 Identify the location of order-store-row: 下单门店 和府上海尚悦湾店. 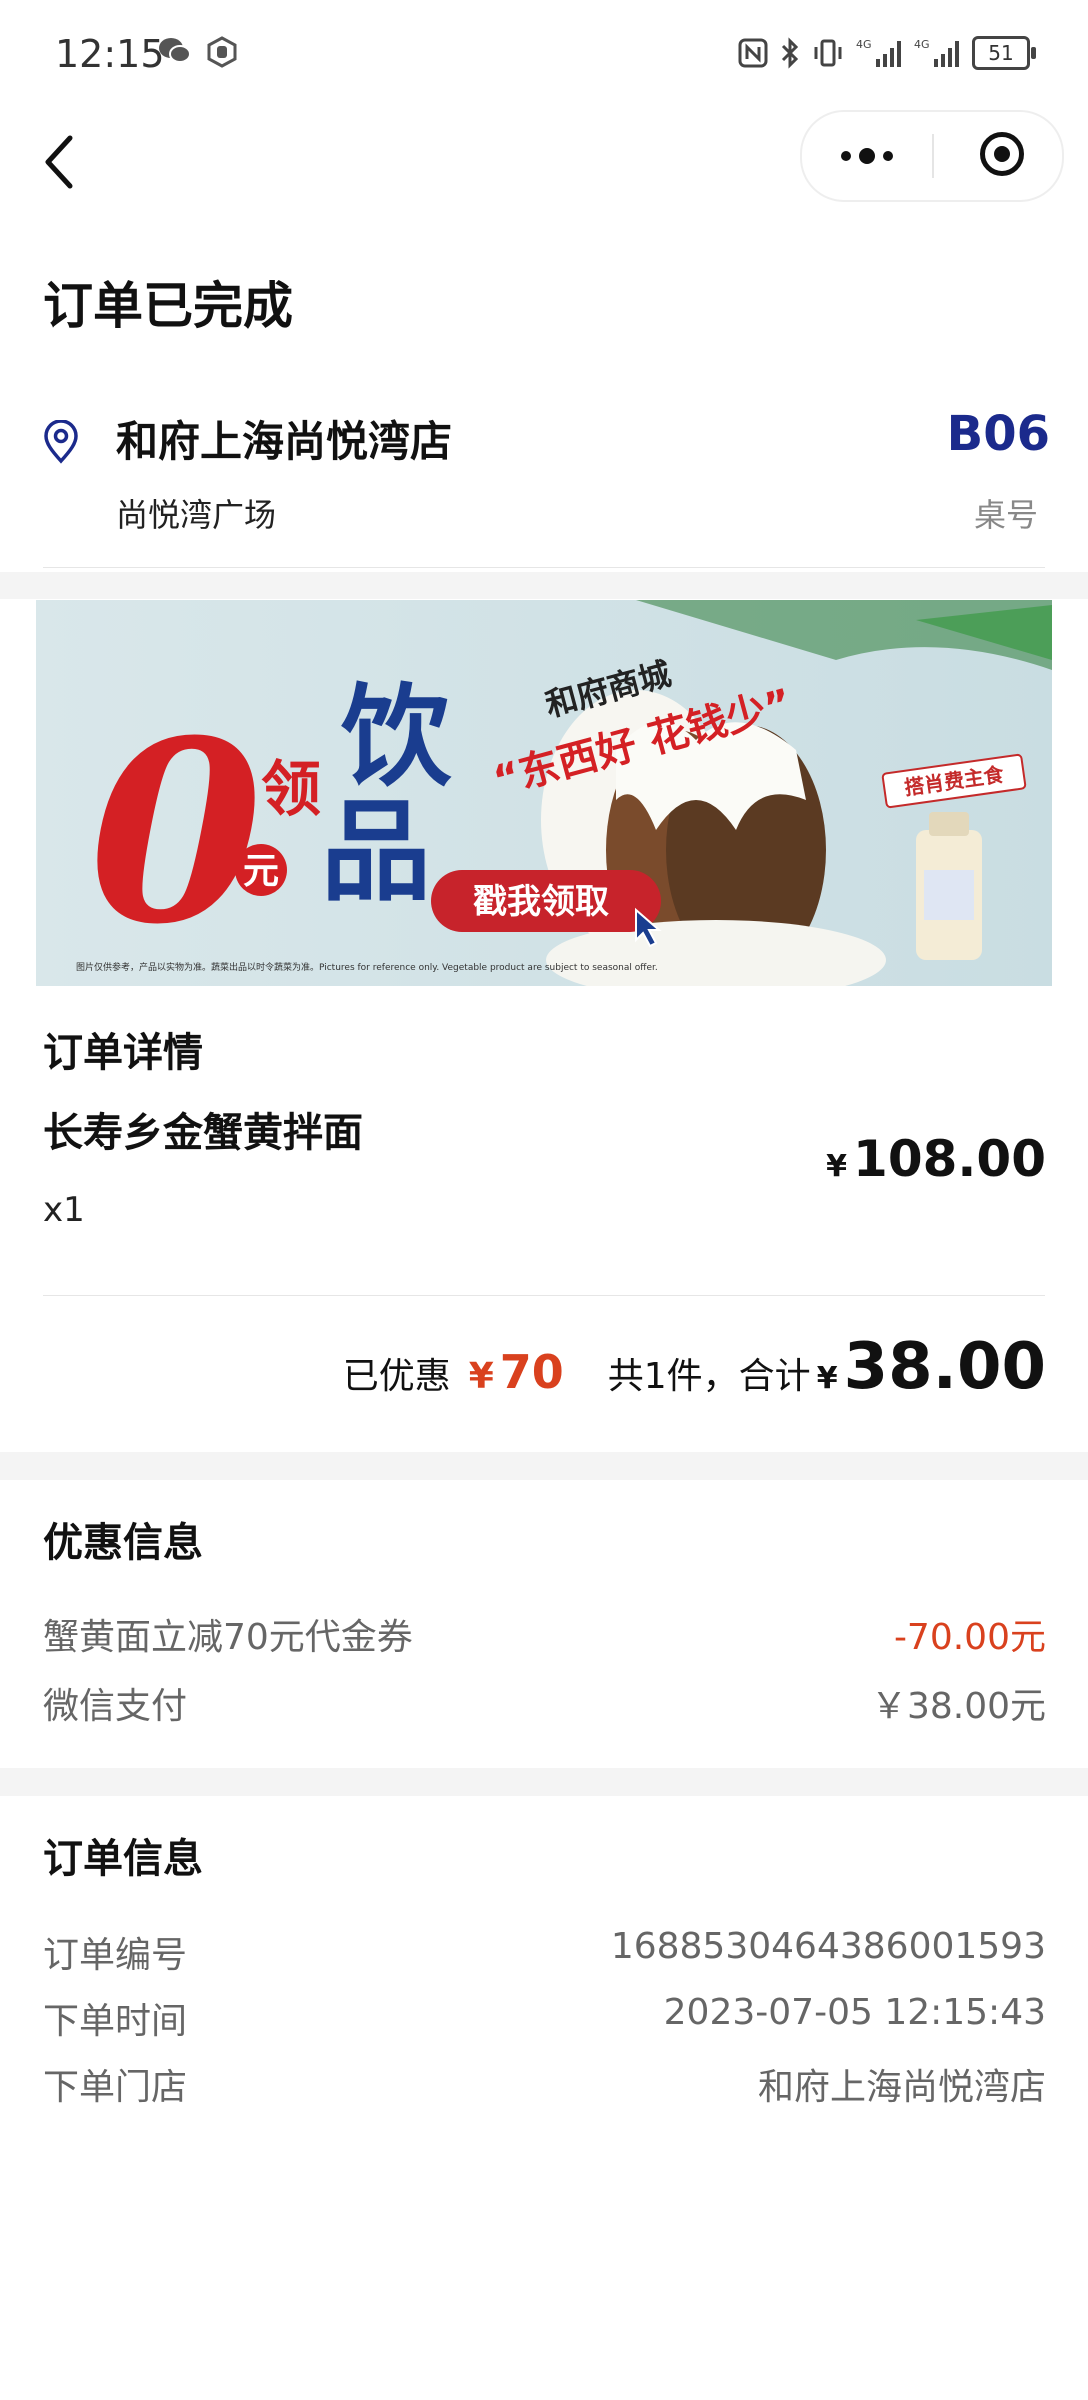
(544, 2084).